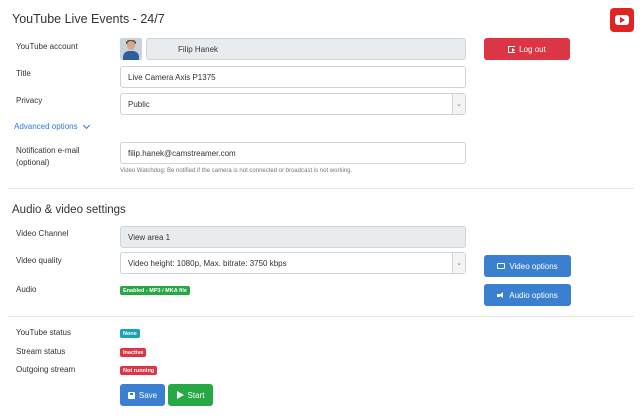 The width and height of the screenshot is (642, 420). Describe the element at coordinates (533, 295) in the screenshot. I see `audio-options-label: Audio options` at that location.